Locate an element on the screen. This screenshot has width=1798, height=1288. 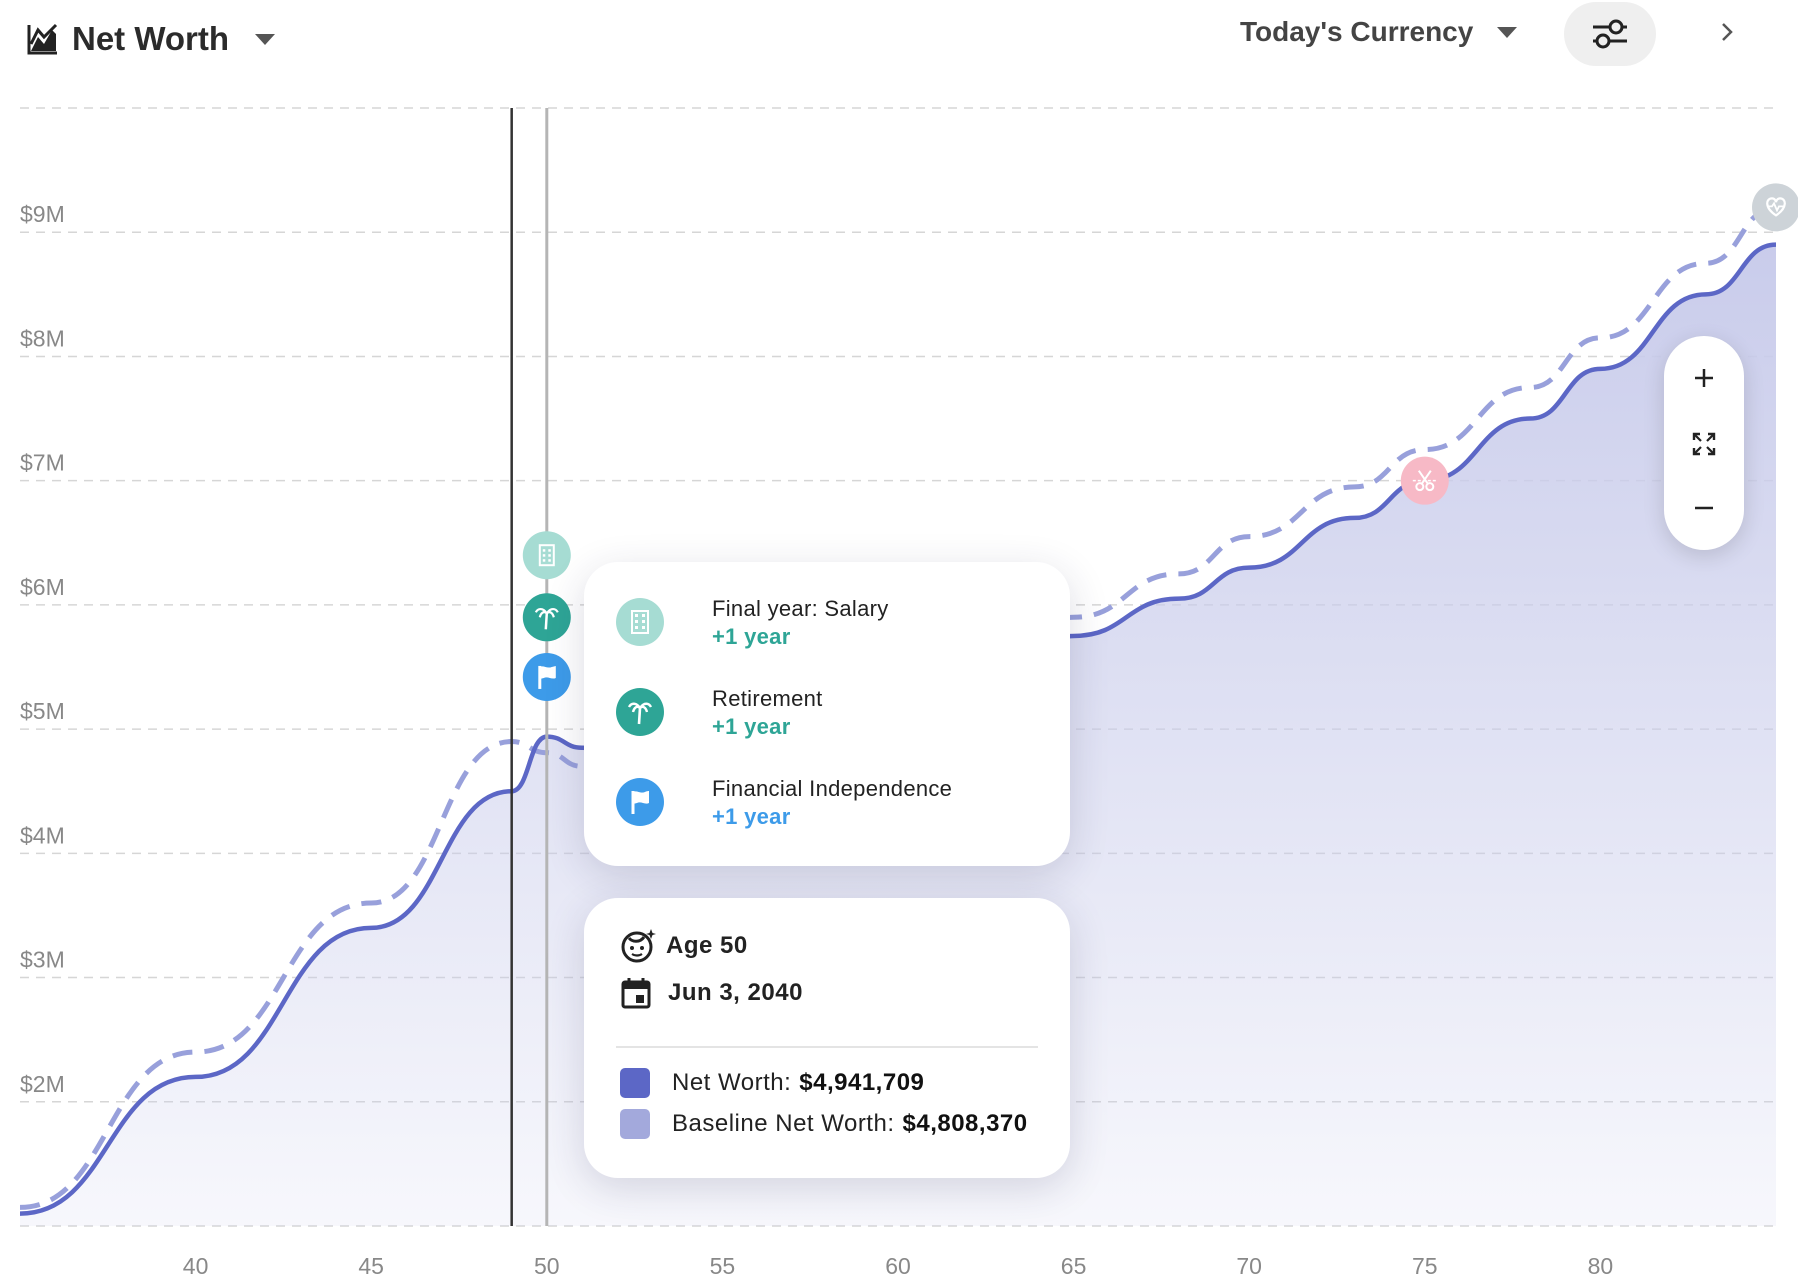
zoom-out-button is located at coordinates (1704, 508).